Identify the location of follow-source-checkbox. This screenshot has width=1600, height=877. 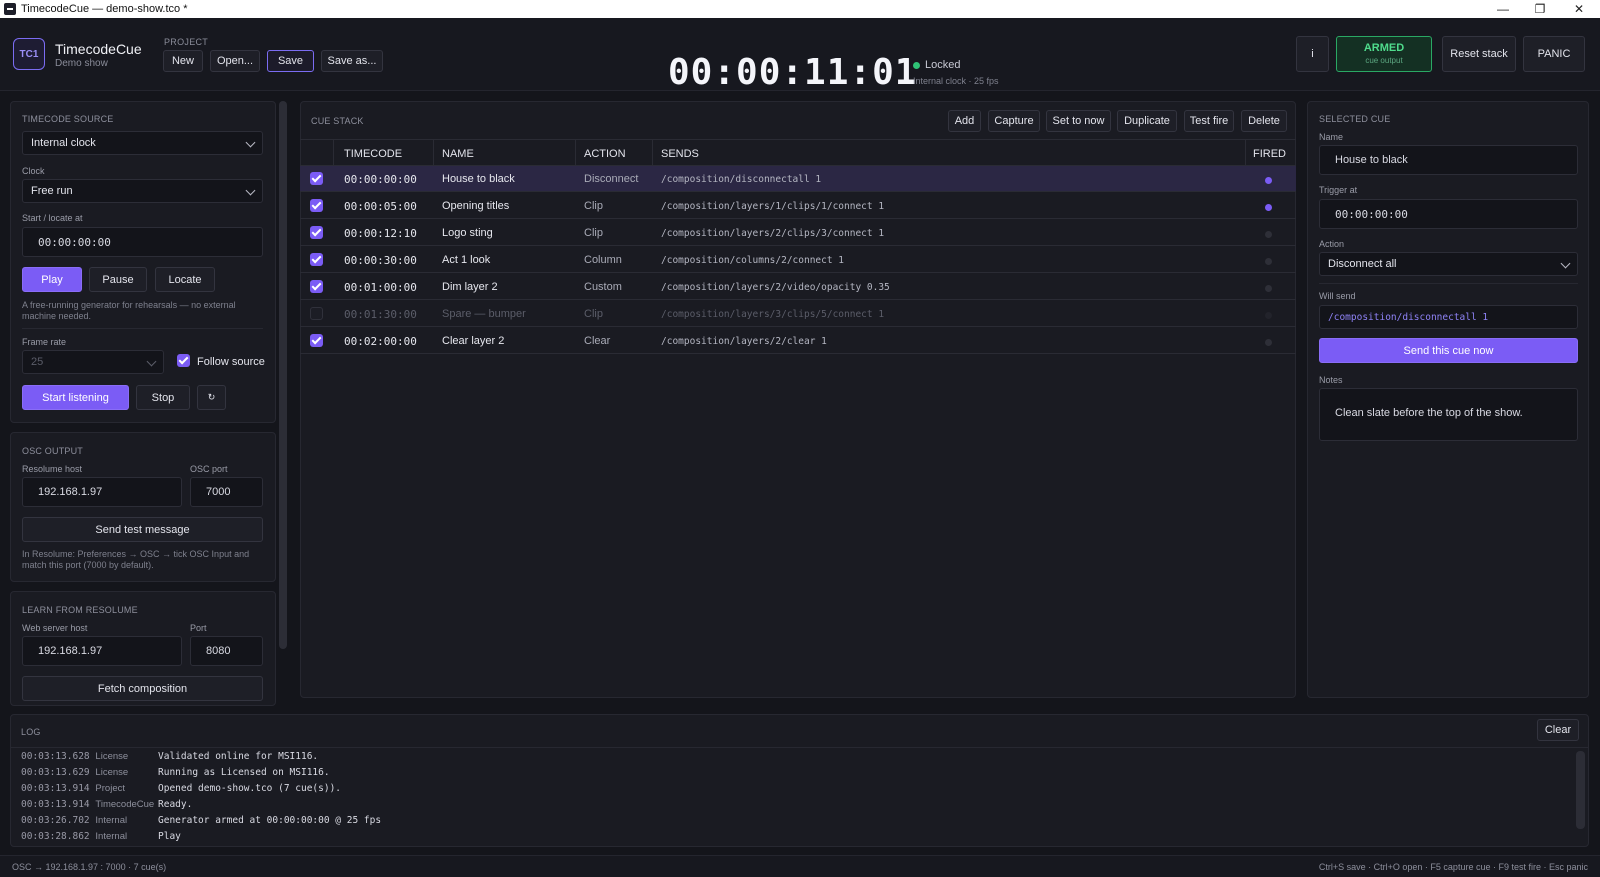
(183, 360).